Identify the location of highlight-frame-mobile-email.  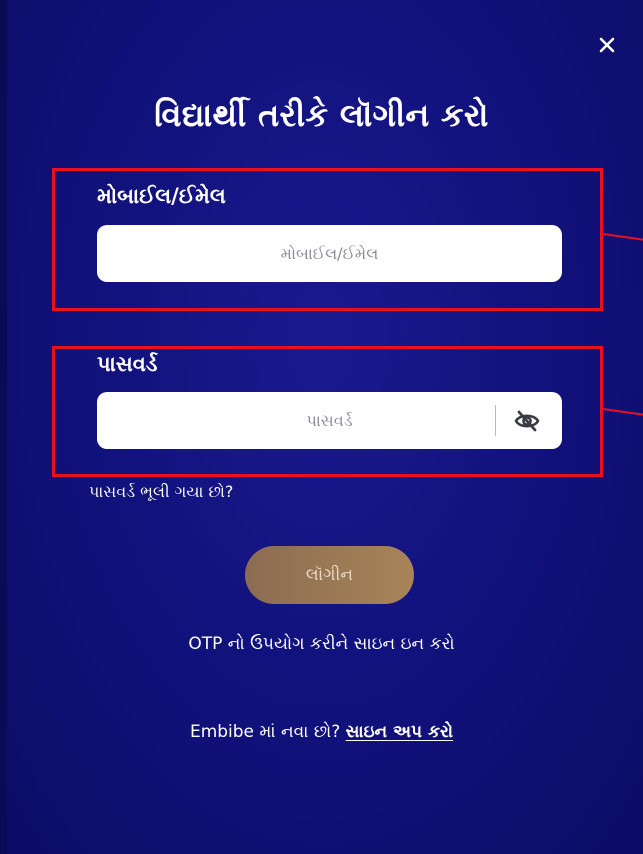
(327, 239).